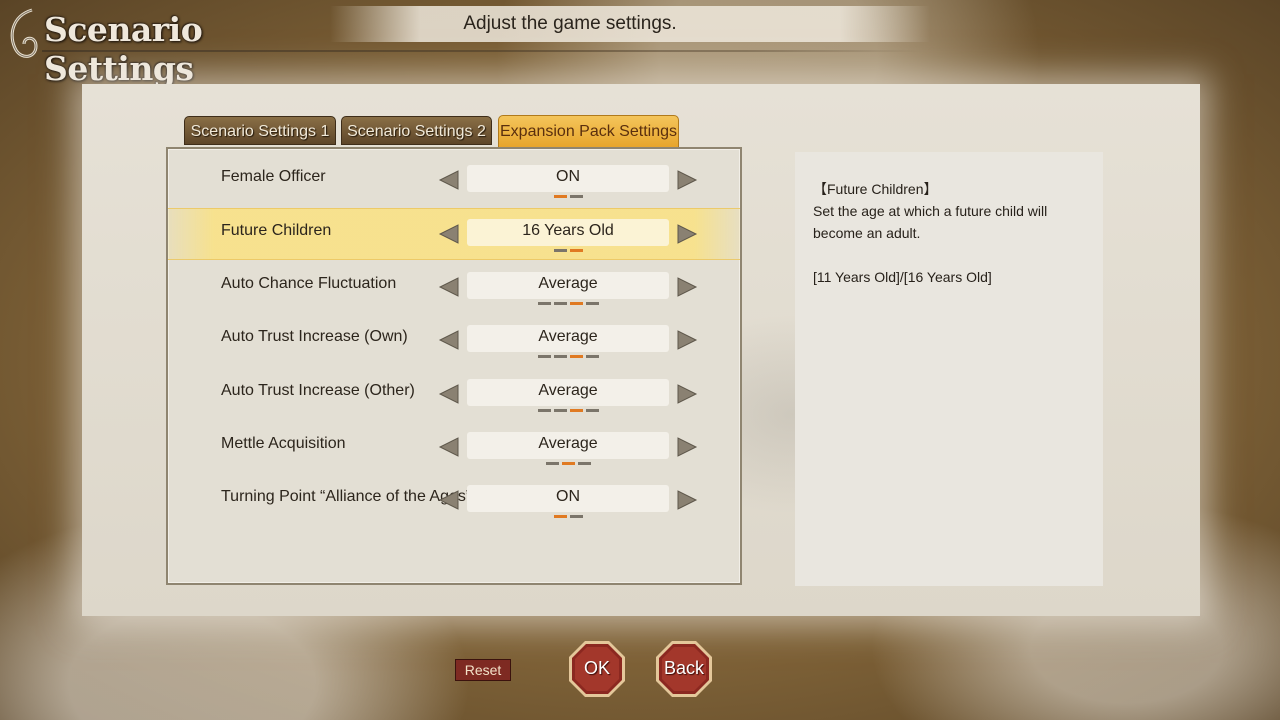 The width and height of the screenshot is (1280, 720). I want to click on setting-row: Female Officer ON, so click(454, 181).